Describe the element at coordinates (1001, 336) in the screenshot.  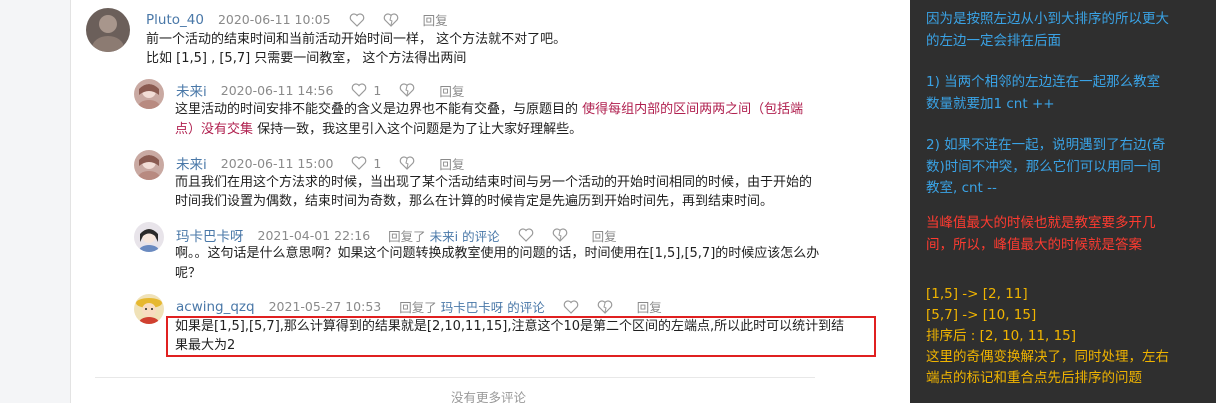
I see `note-line: 排序后 : [2, 10, 11, 15]` at that location.